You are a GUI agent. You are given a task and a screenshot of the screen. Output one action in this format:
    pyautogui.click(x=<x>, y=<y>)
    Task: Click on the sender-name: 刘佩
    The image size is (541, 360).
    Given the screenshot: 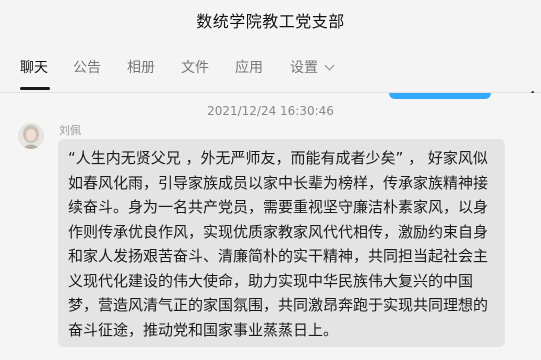 What is the action you would take?
    pyautogui.click(x=70, y=130)
    